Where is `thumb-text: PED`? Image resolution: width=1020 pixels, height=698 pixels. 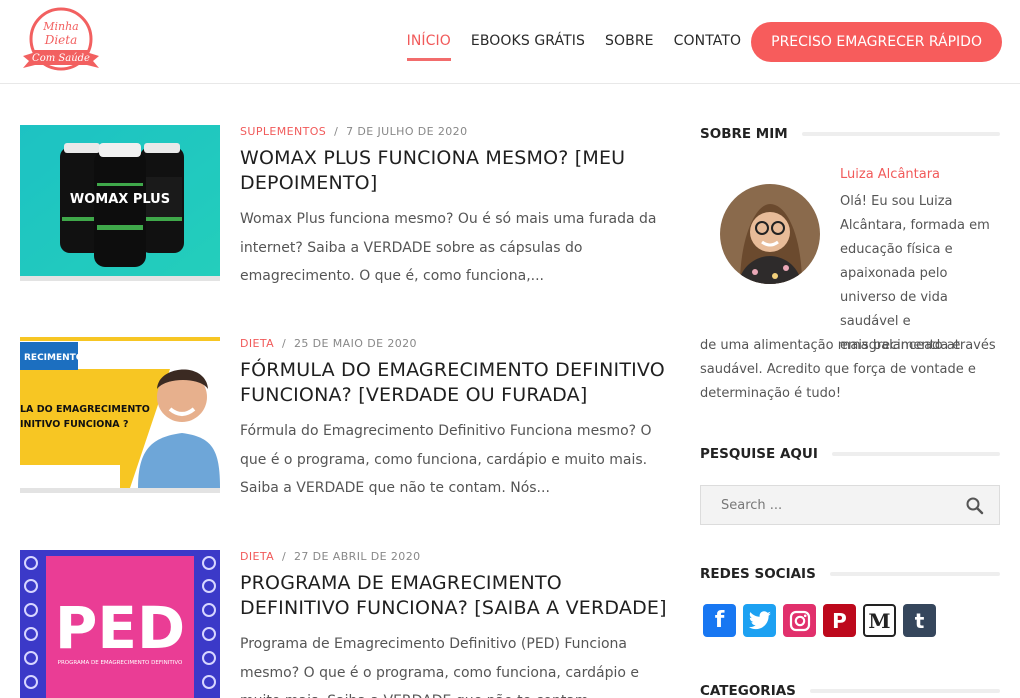
thumb-text: PED is located at coordinates (120, 628).